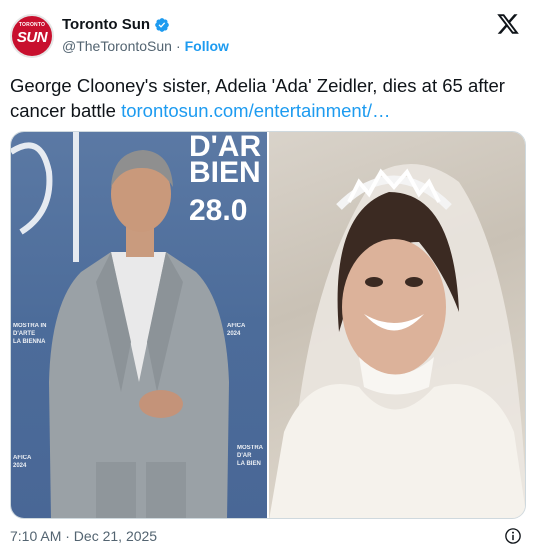 This screenshot has height=553, width=536. I want to click on backdrop-small-1: MOSTRA IN D'ARTE LA BIENNA, so click(30, 334).